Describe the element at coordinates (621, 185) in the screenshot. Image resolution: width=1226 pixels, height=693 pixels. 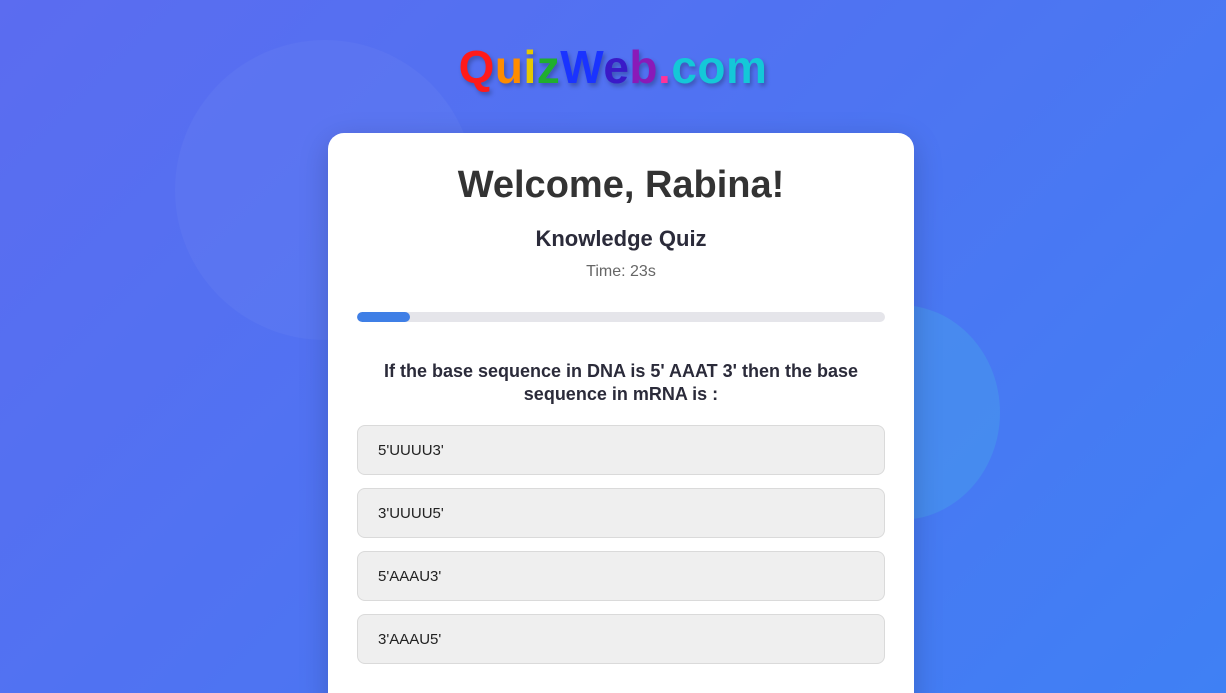
I see `welcome-heading: Welcome, Rabina!` at that location.